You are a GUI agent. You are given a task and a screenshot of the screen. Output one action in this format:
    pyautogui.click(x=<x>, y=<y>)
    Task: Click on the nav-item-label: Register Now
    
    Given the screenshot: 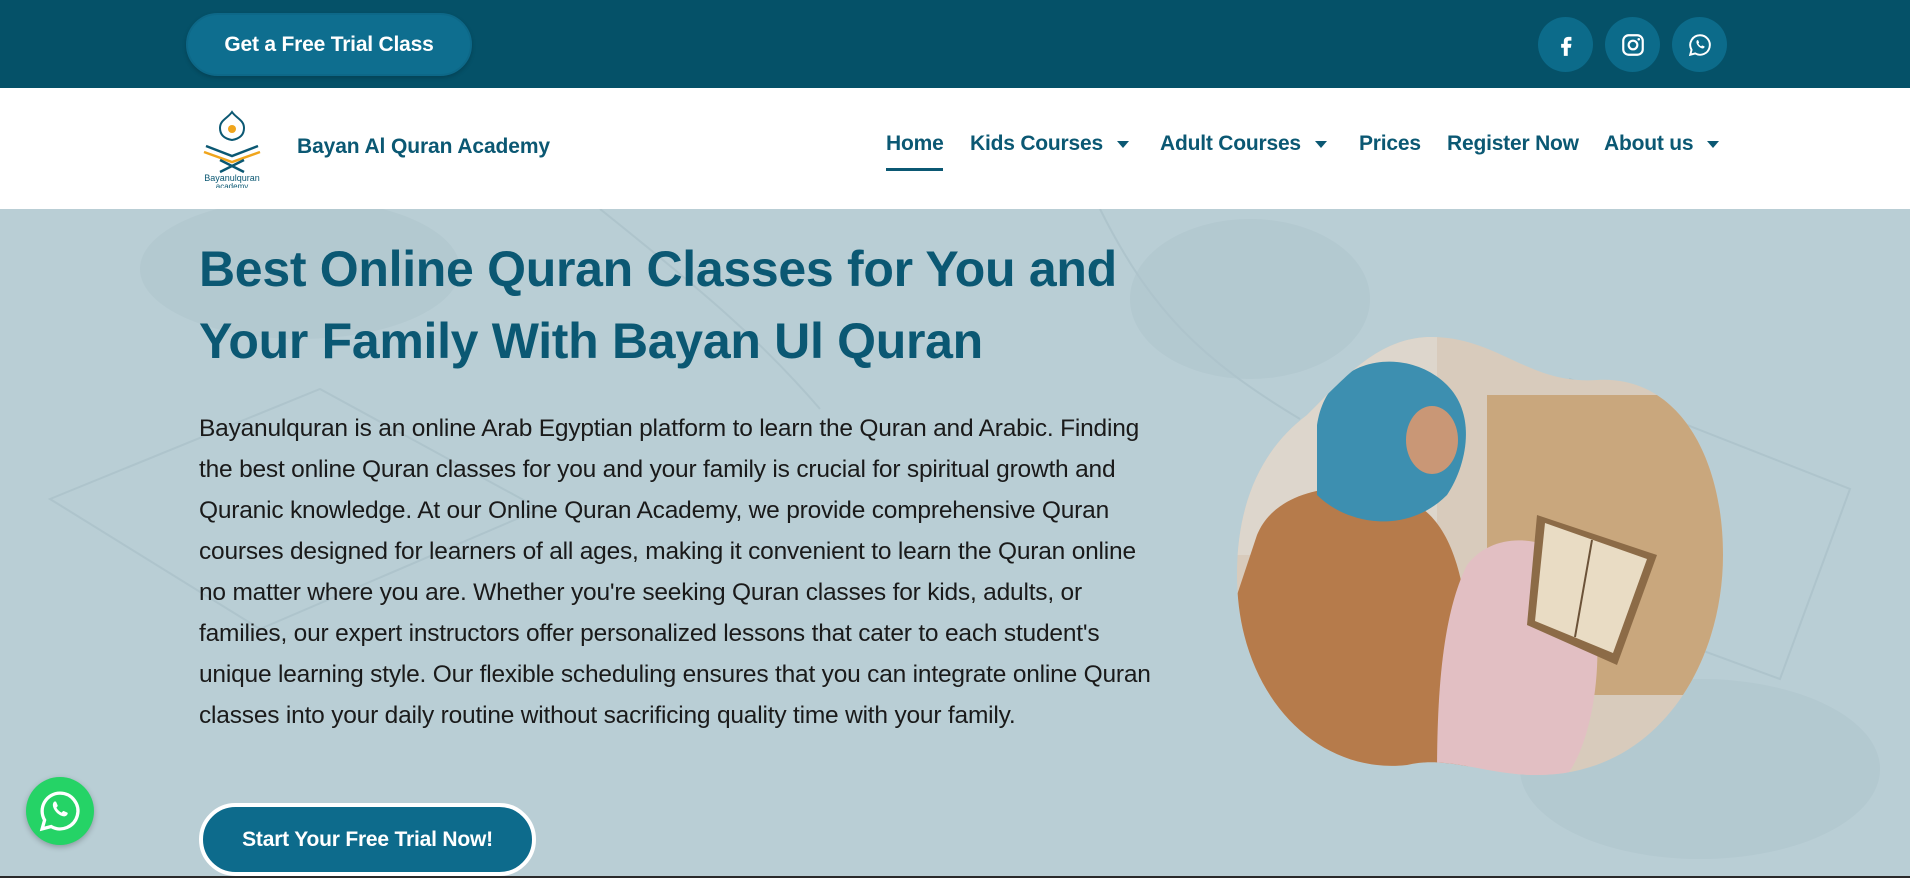 What is the action you would take?
    pyautogui.click(x=1513, y=143)
    